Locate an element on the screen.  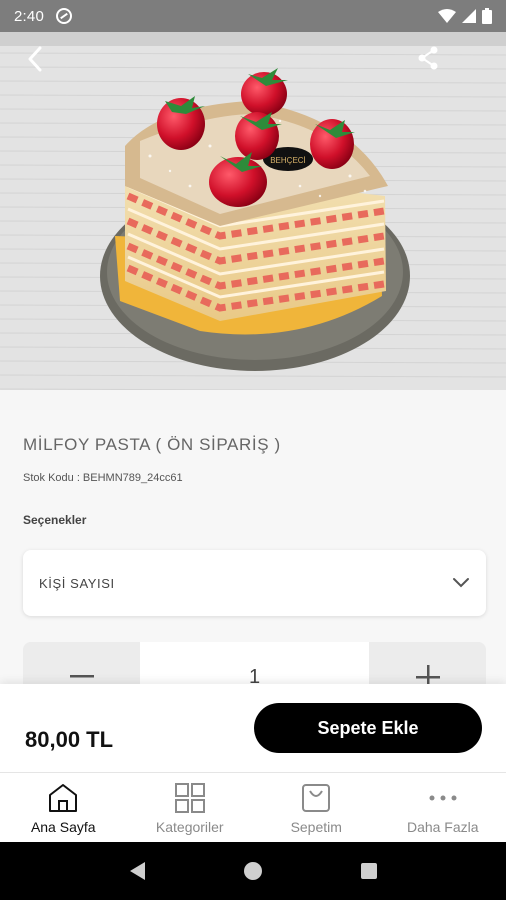
bottom-navigation: Ana Sayfa Kategoriler Sepetim Daha Fazla is located at coordinates (253, 807).